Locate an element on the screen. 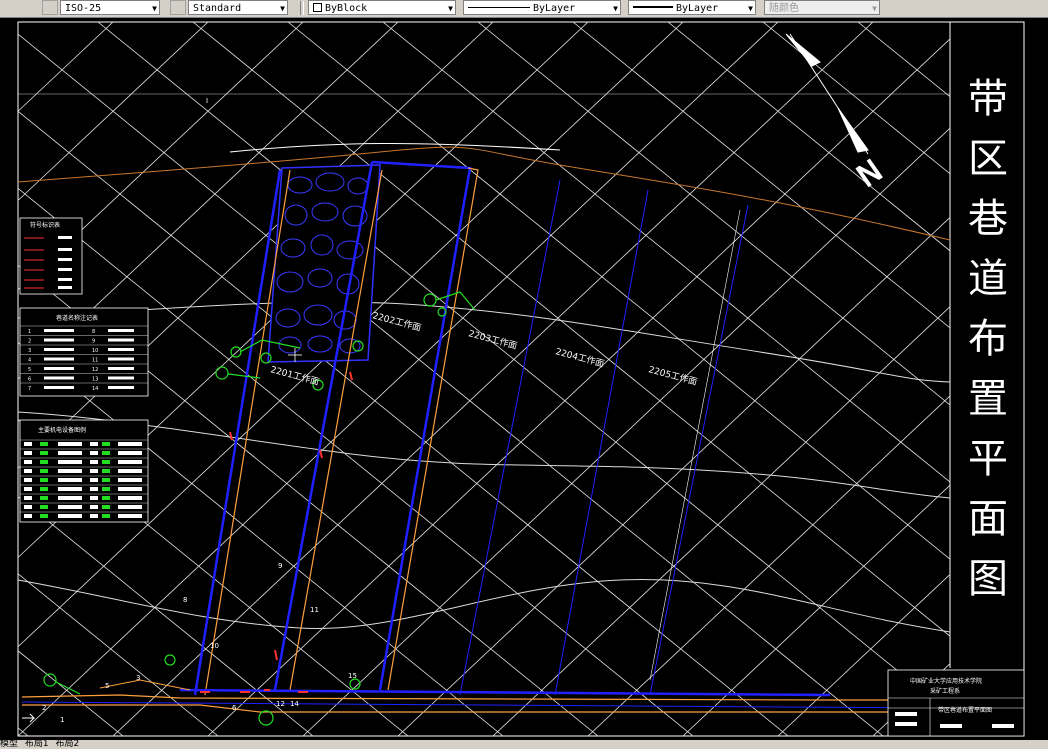 The width and height of the screenshot is (1048, 749). point-label: 11 is located at coordinates (314, 610).